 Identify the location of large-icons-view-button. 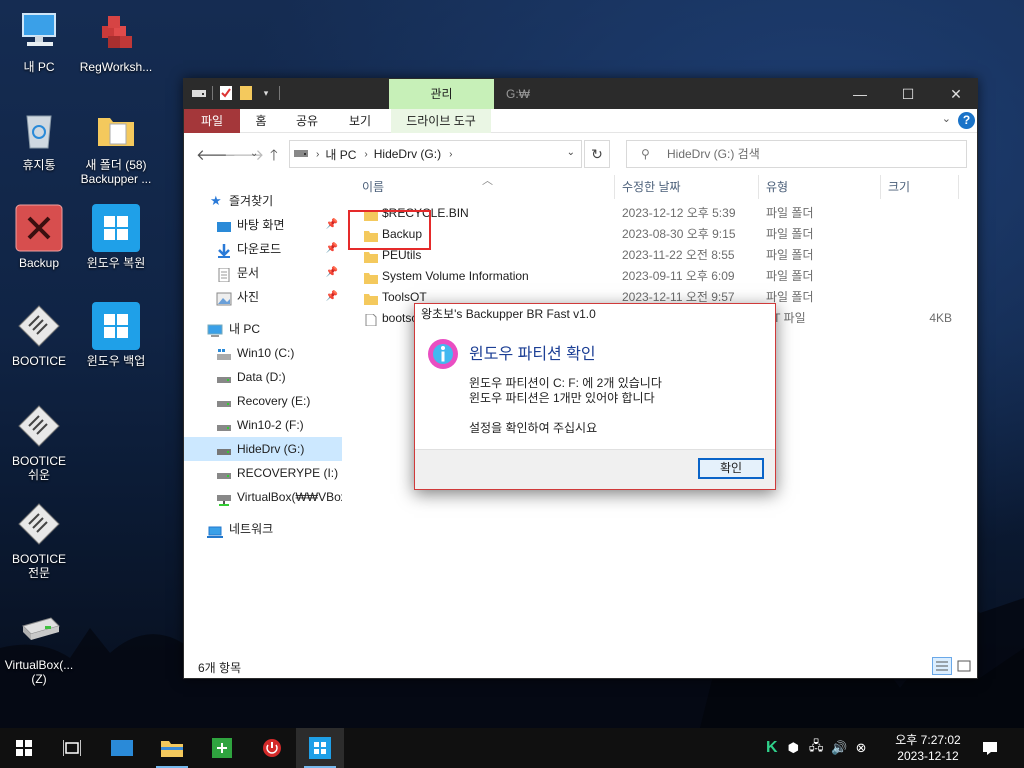
(964, 666).